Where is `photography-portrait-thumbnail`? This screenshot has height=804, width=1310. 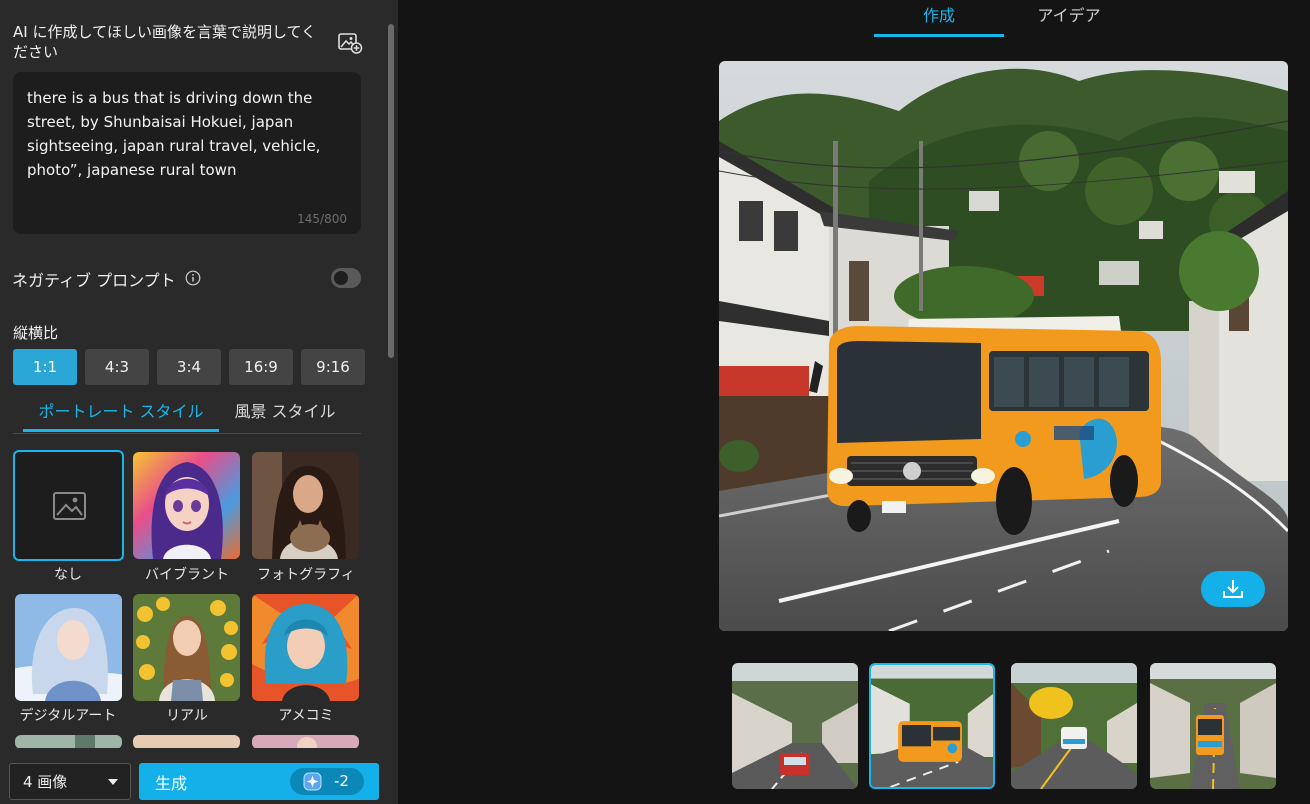 photography-portrait-thumbnail is located at coordinates (305, 505).